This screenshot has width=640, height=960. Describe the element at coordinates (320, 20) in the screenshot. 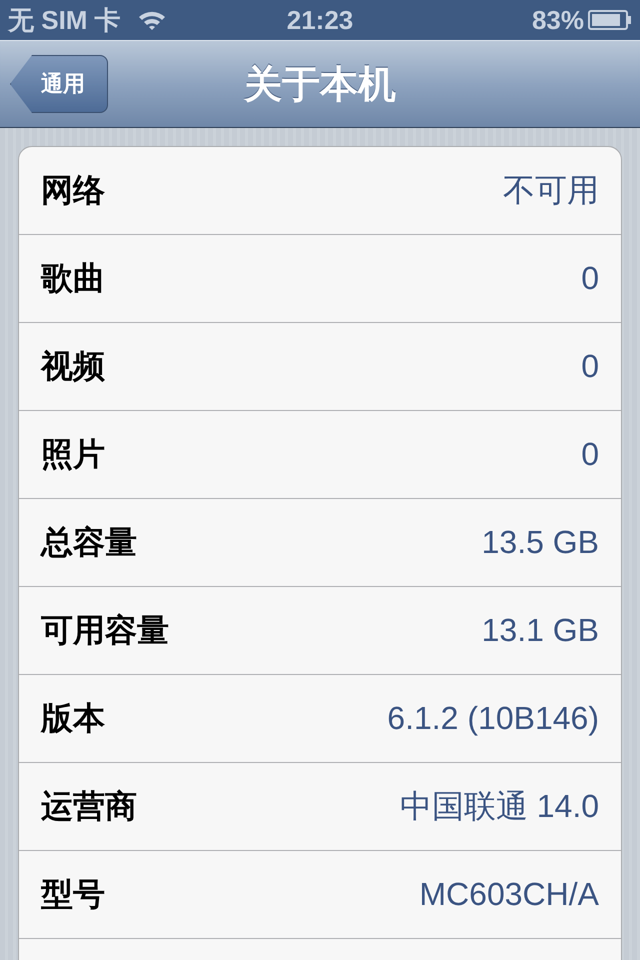

I see `clock: 21:23` at that location.